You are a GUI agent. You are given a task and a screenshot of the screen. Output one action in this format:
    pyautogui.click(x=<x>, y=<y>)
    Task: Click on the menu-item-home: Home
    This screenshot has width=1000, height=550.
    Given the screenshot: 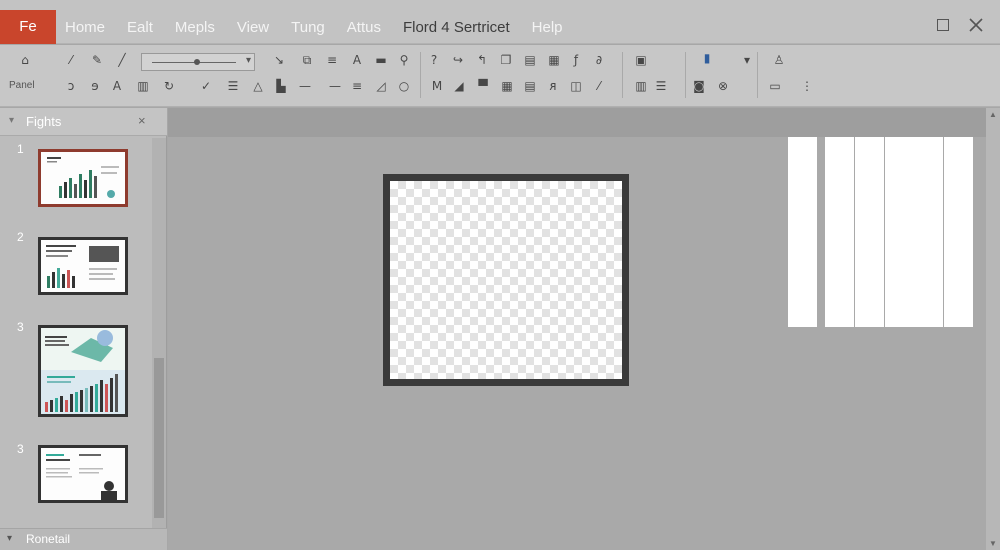 What is the action you would take?
    pyautogui.click(x=85, y=27)
    